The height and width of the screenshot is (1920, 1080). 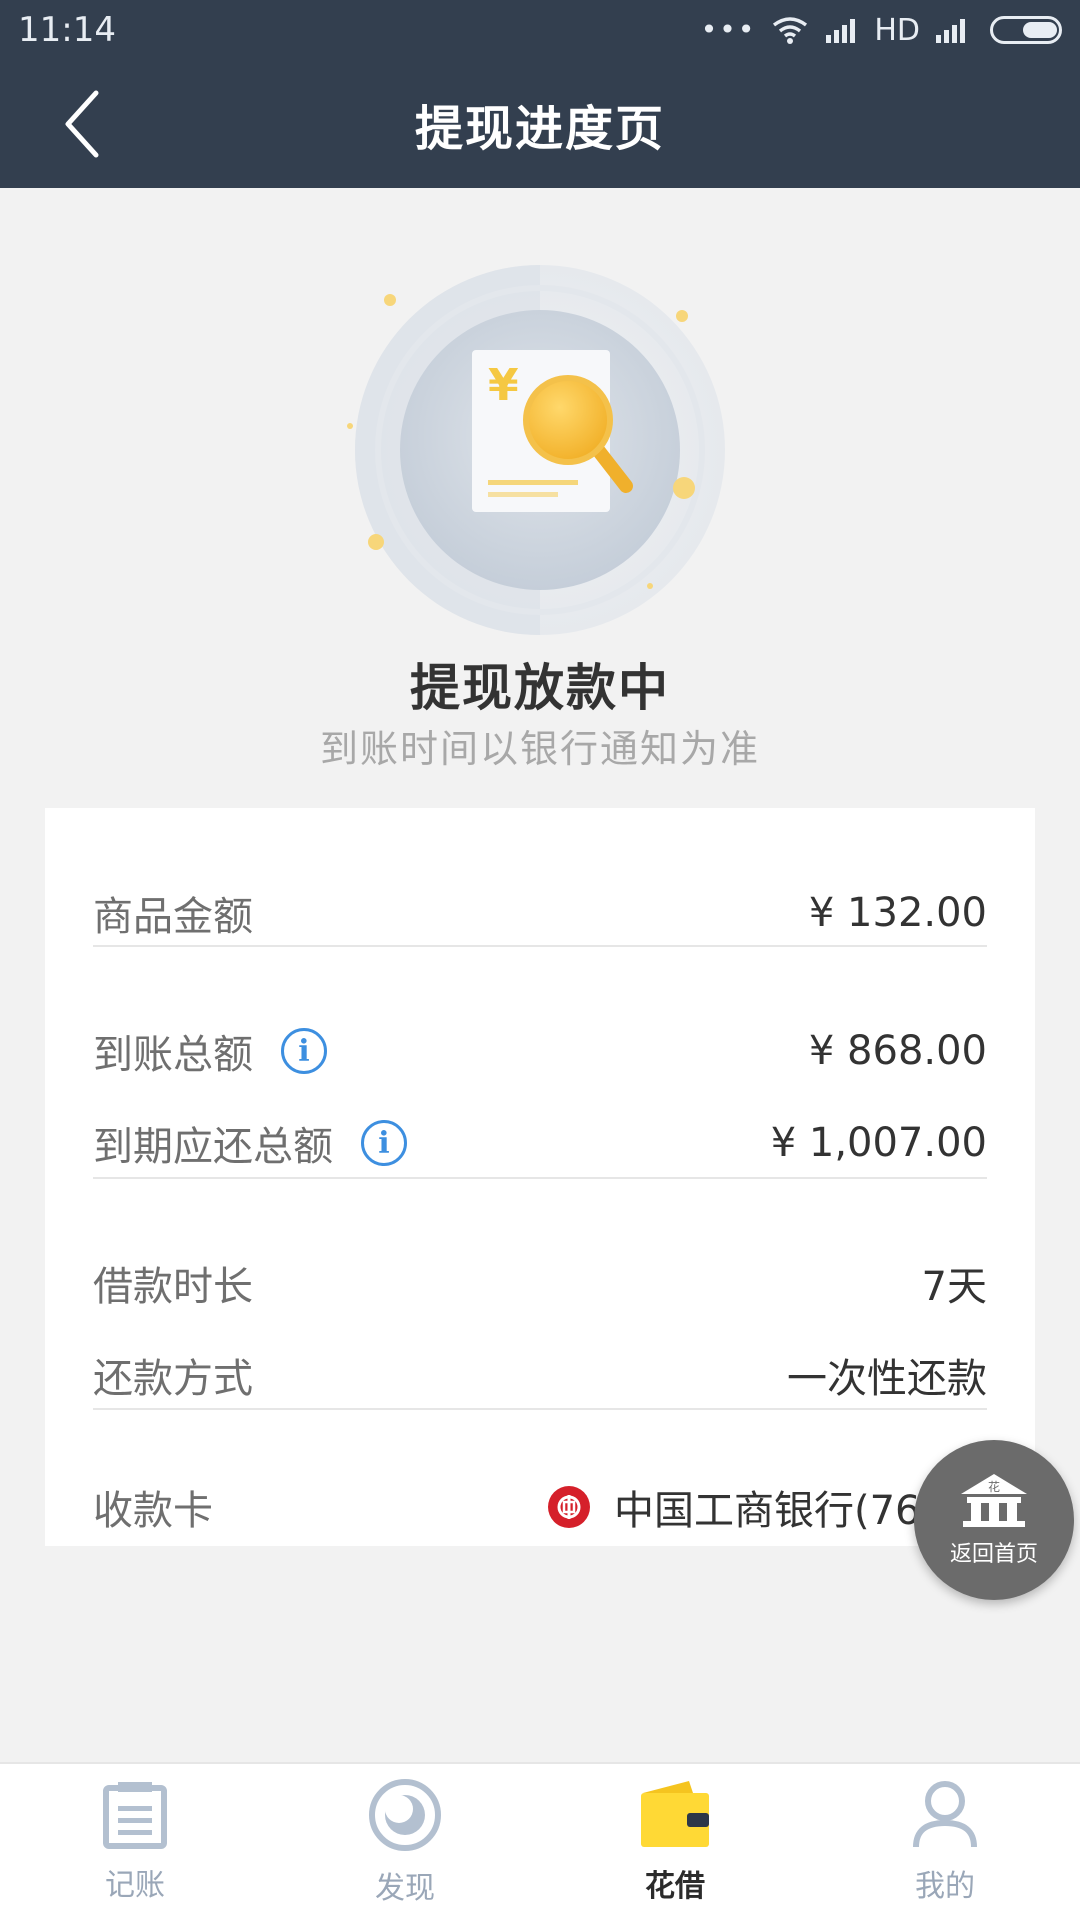 I want to click on discover-icon, so click(x=405, y=1815).